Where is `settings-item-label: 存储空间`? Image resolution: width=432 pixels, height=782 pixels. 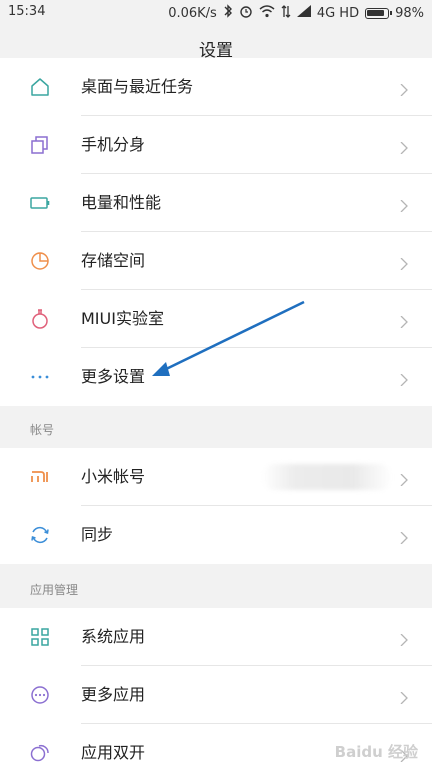
settings-item-label: 存储空间 is located at coordinates (113, 260).